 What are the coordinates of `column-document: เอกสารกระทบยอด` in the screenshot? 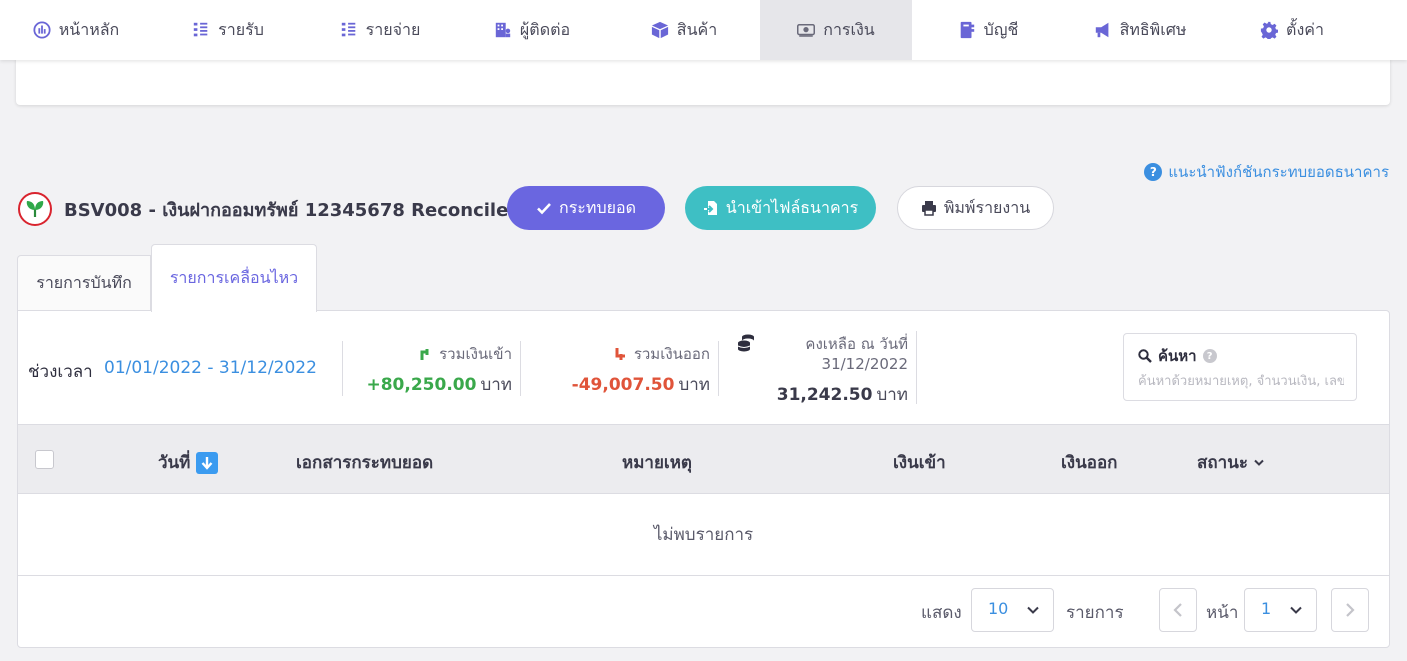 It's located at (364, 462).